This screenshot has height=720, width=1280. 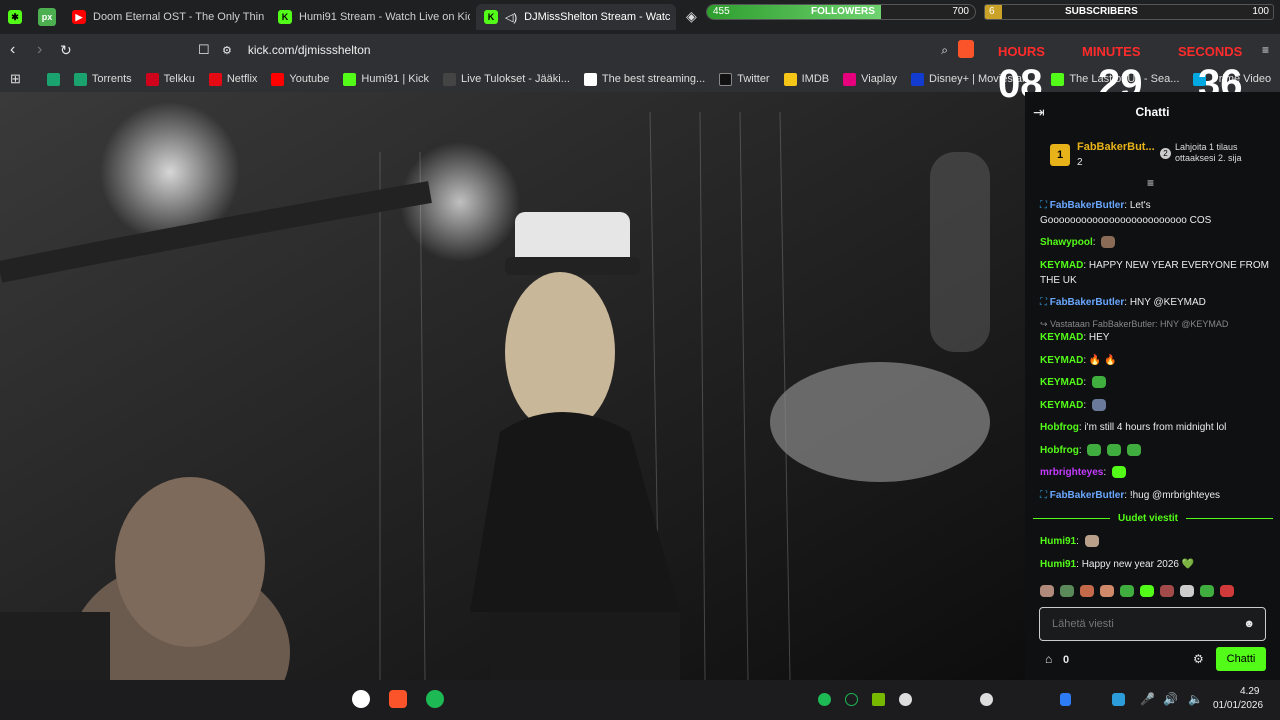 I want to click on chat-message: Shawypool:, so click(x=1157, y=242).